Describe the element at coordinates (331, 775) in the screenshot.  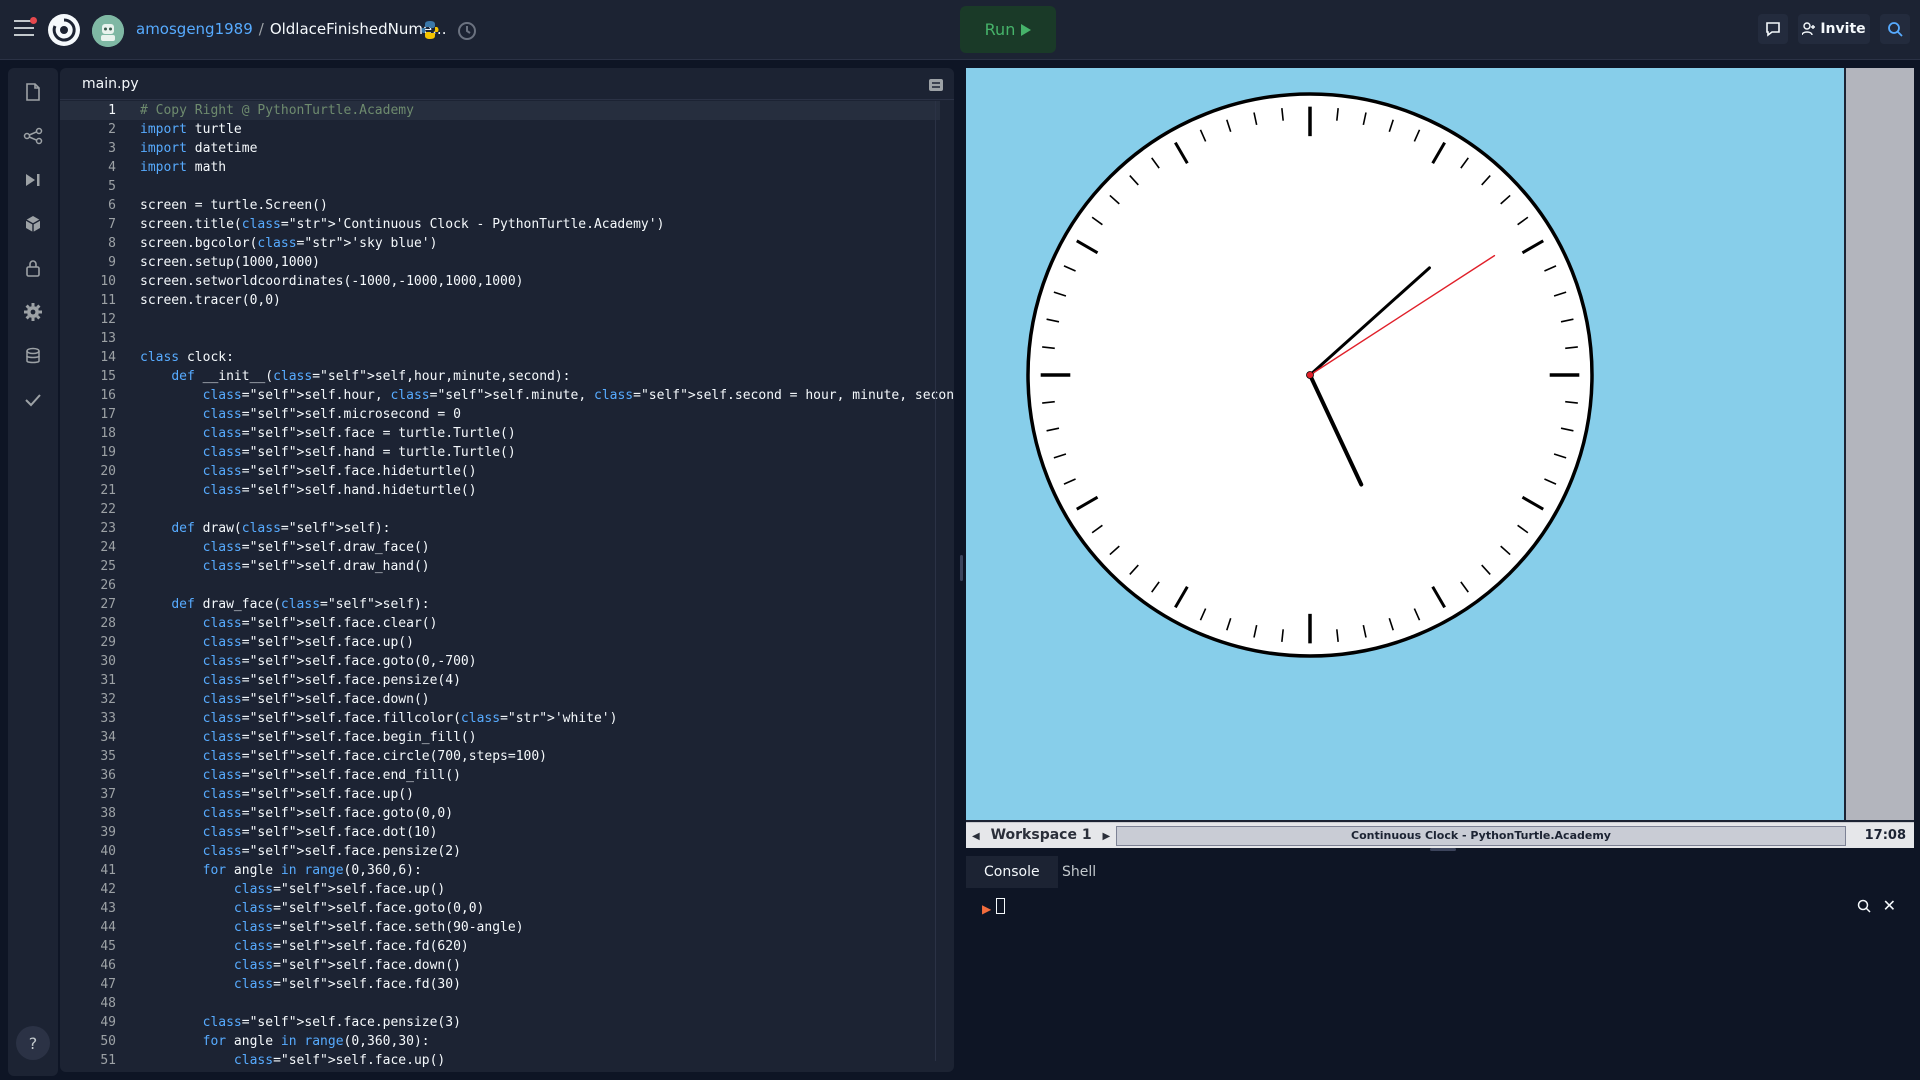
I see `code-text: class="self">self.face.end_fill()` at that location.